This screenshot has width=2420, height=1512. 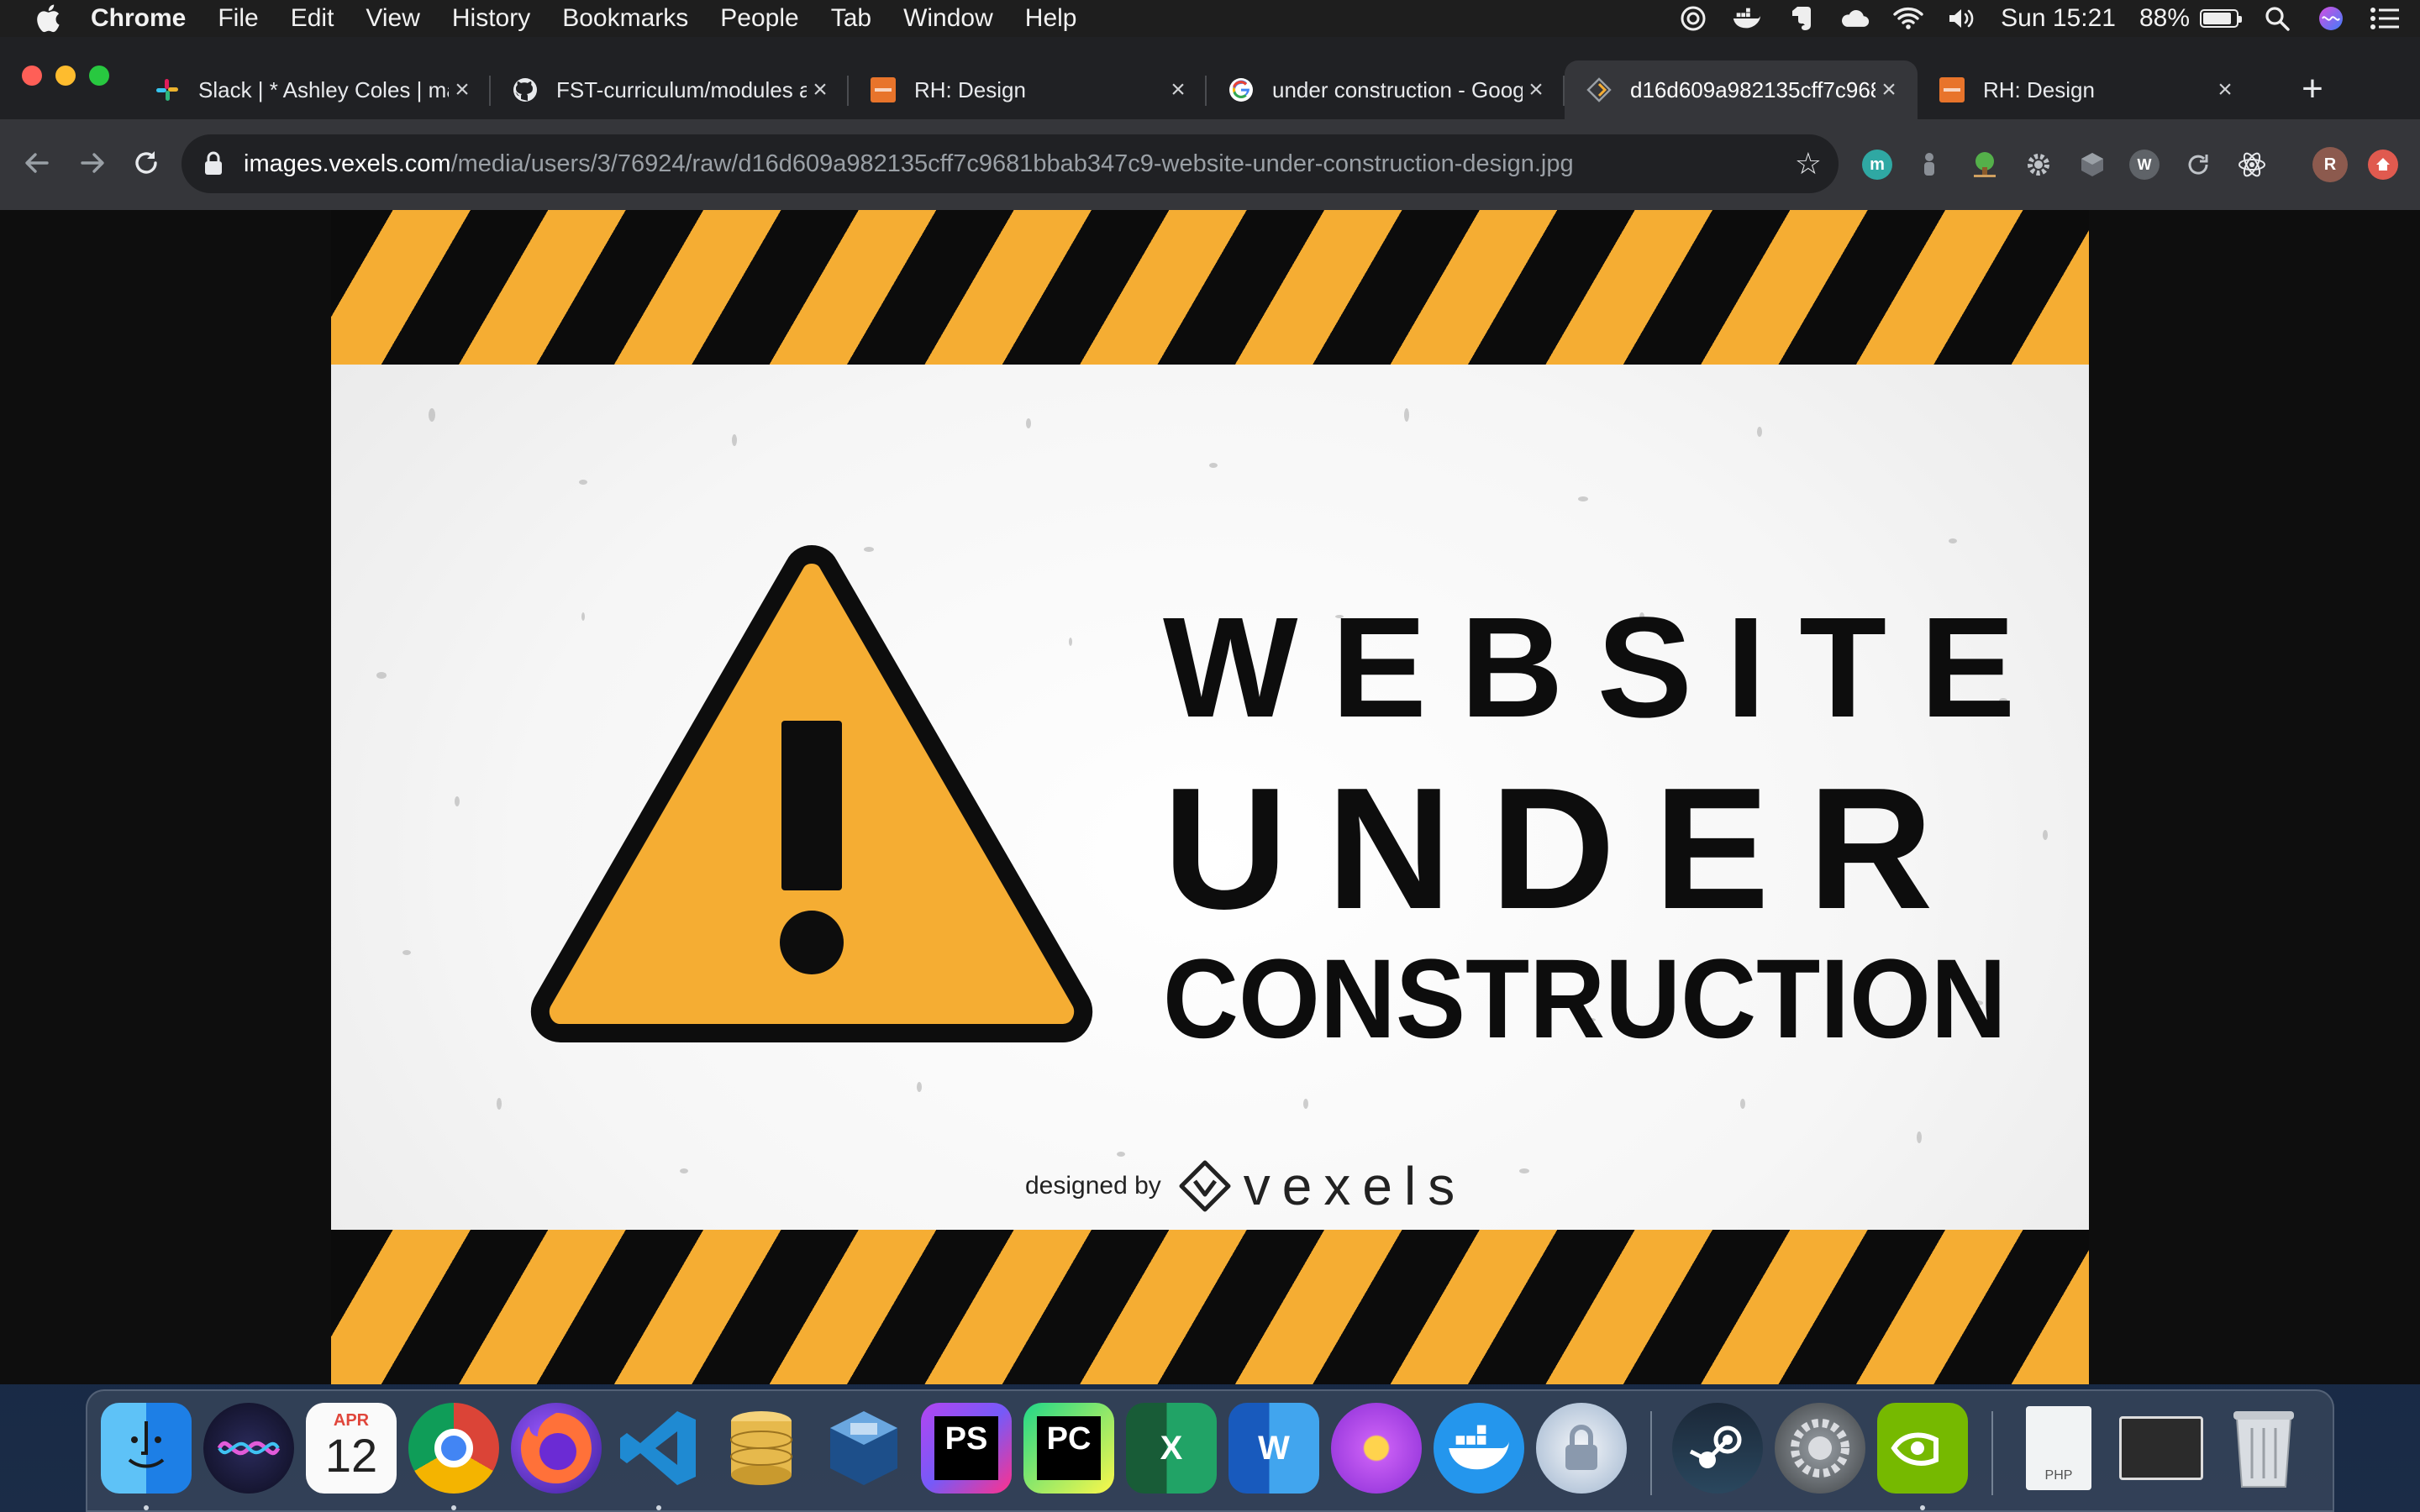 I want to click on nvidia-icon, so click(x=1922, y=1448).